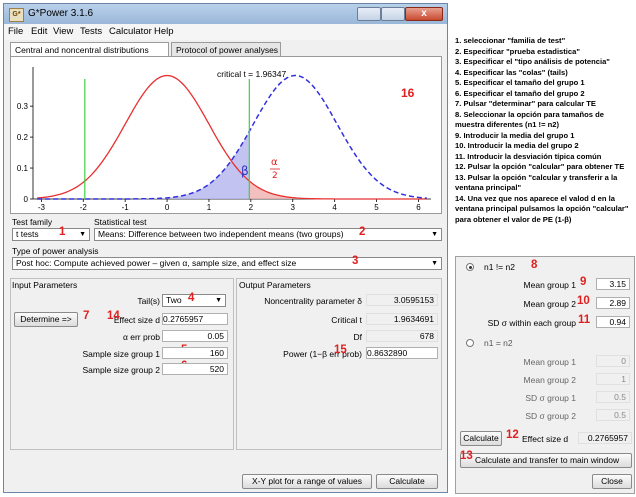  I want to click on sd1-label: SD σ group 1, so click(550, 398).